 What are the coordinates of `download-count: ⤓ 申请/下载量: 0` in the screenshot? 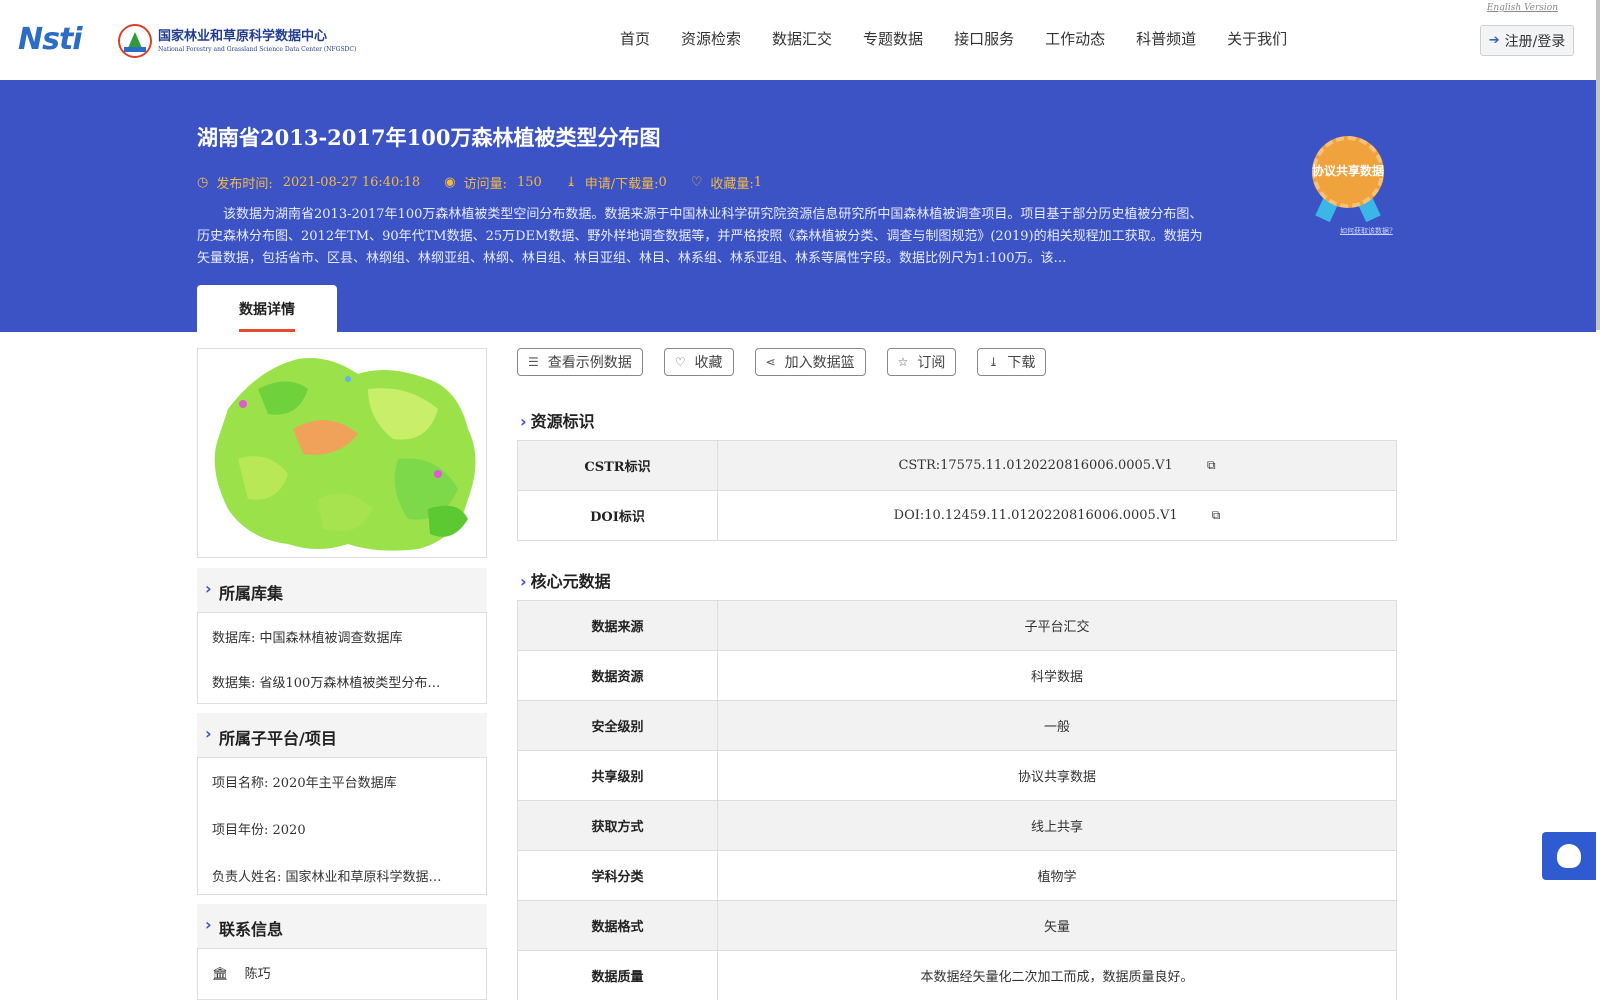 It's located at (616, 182).